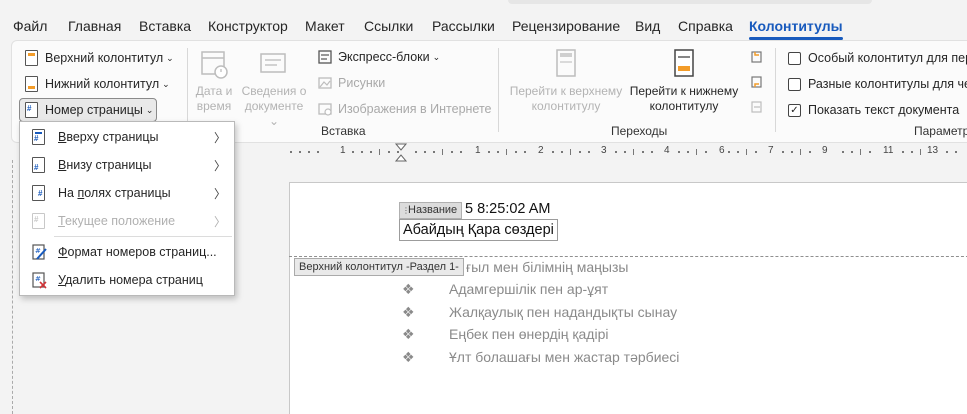 This screenshot has width=967, height=414. Describe the element at coordinates (528, 334) in the screenshot. I see `list-item: Еңбек пен өнердің қадірі` at that location.